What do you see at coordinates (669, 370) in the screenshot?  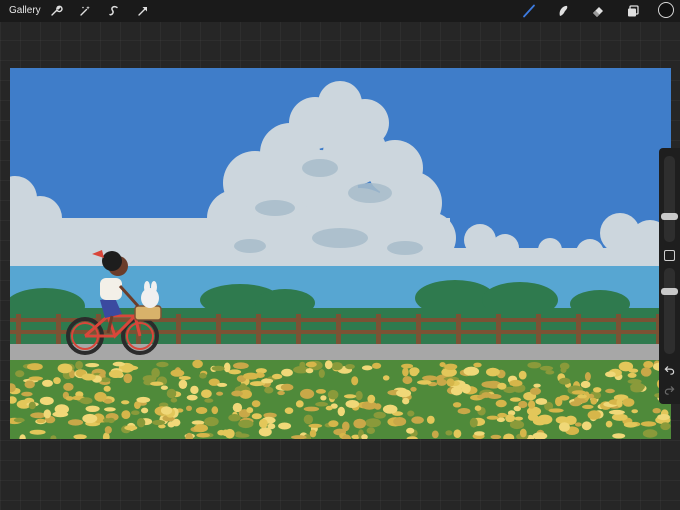 I see `undo-icon` at bounding box center [669, 370].